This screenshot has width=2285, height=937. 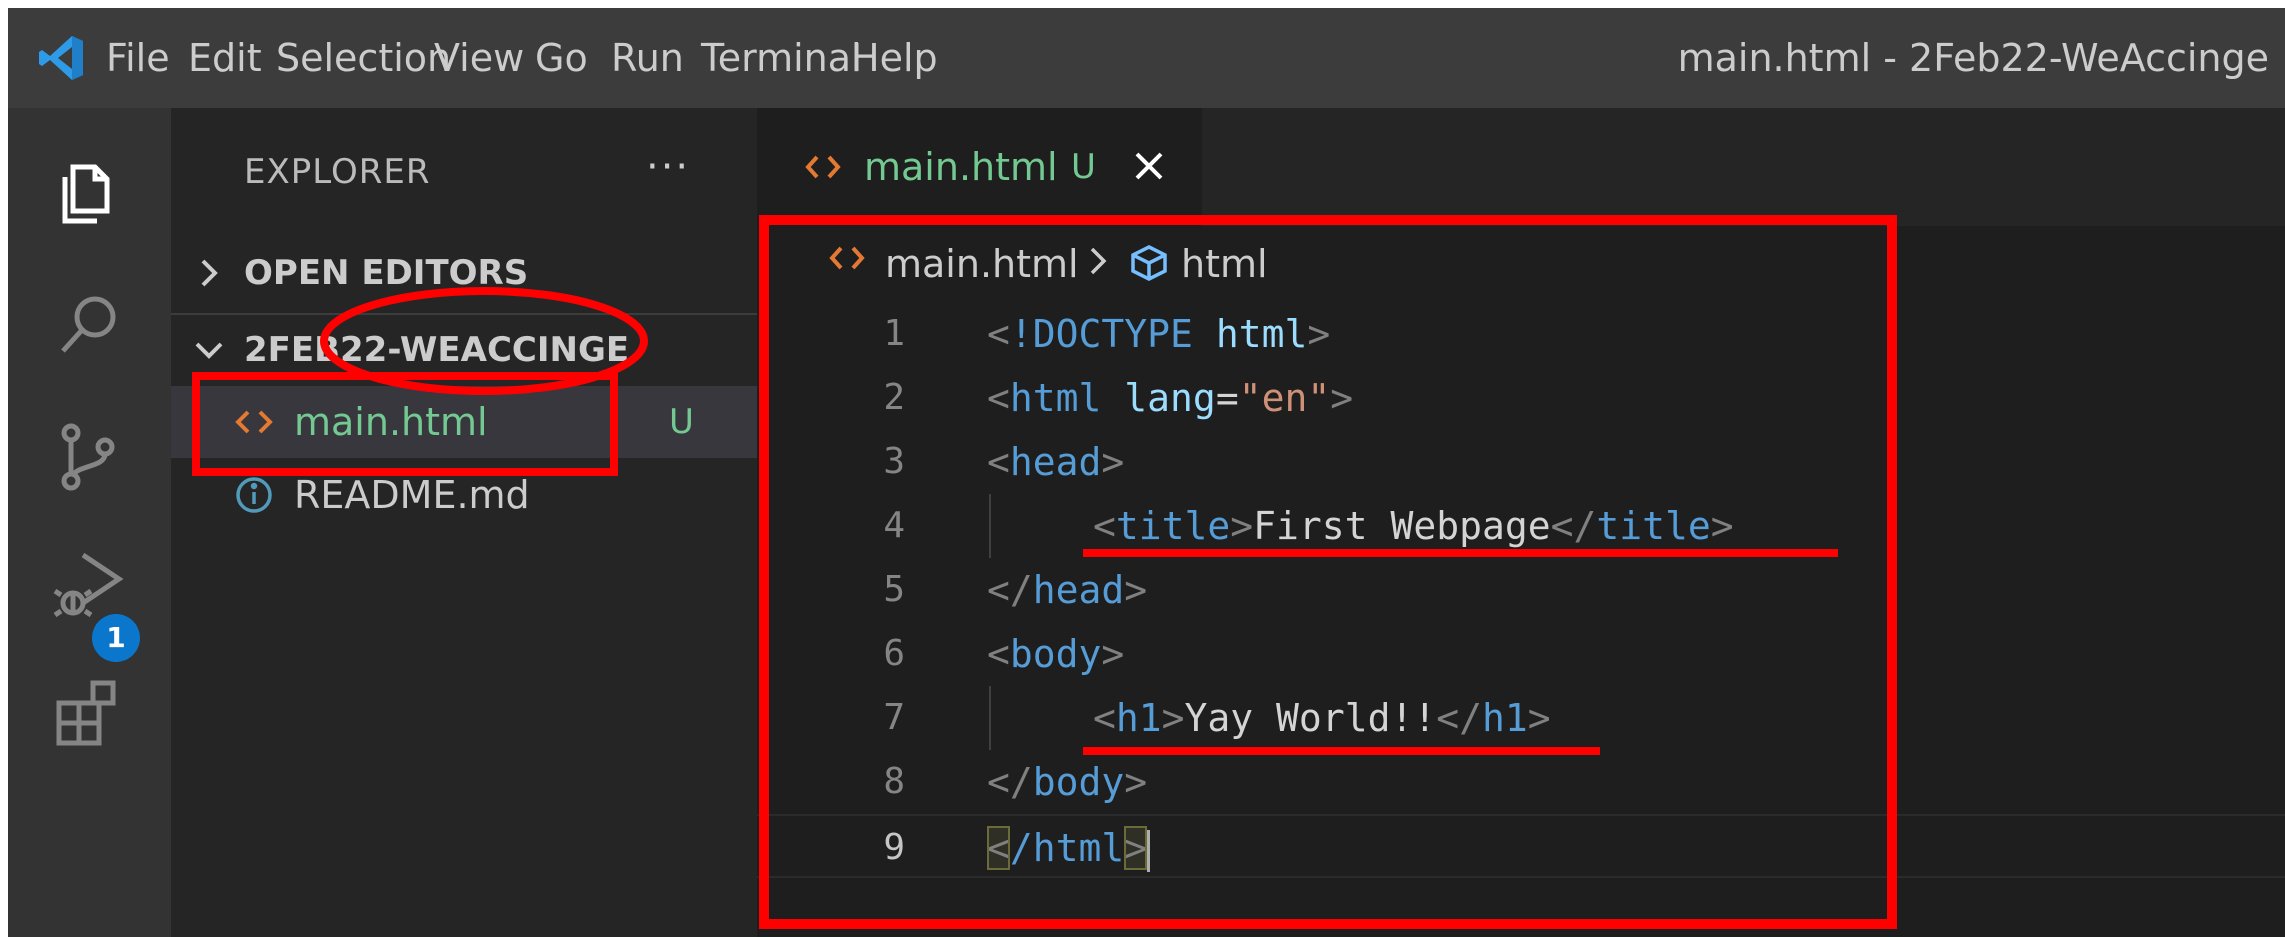 I want to click on line-number: 5, so click(x=894, y=589).